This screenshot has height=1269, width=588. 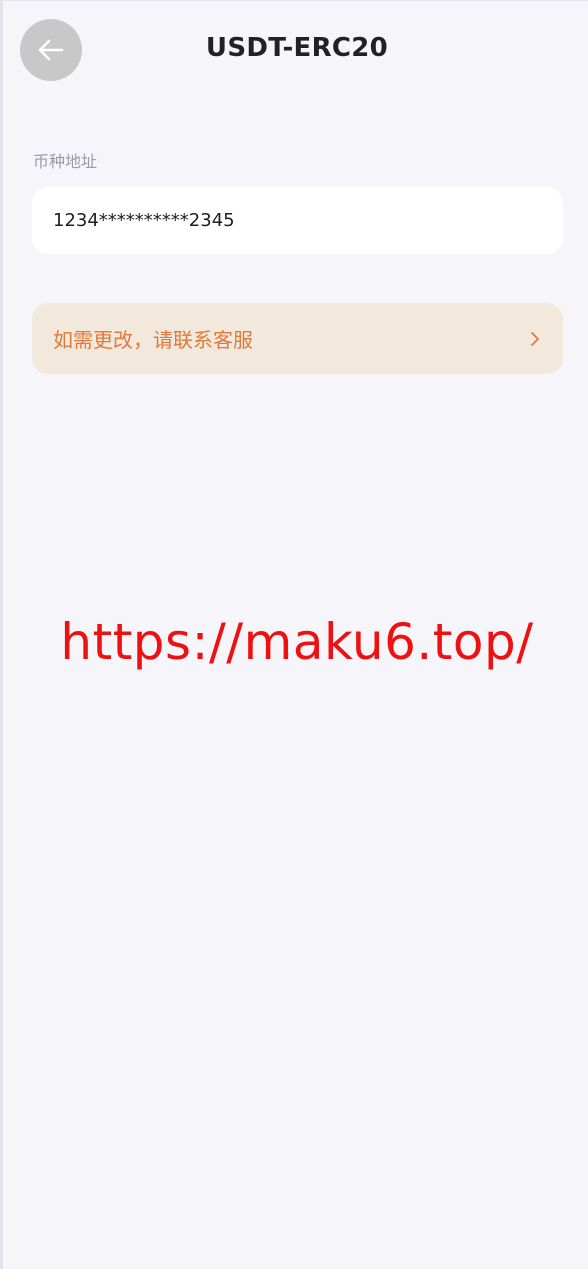 I want to click on address-value: 1234**********2345, so click(x=144, y=220).